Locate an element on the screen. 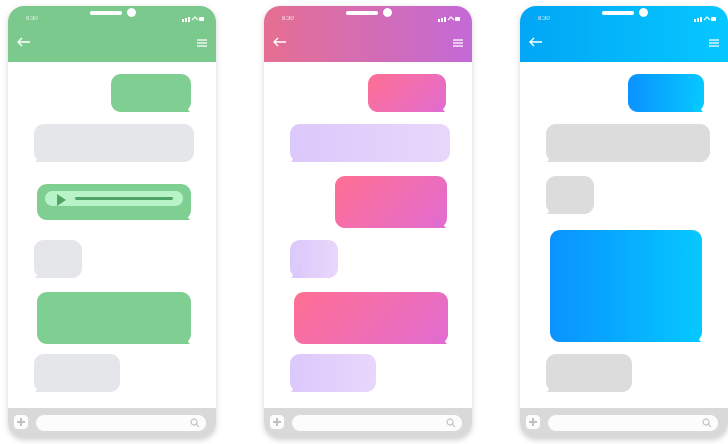 The width and height of the screenshot is (728, 444). voice-message-bubble is located at coordinates (114, 202).